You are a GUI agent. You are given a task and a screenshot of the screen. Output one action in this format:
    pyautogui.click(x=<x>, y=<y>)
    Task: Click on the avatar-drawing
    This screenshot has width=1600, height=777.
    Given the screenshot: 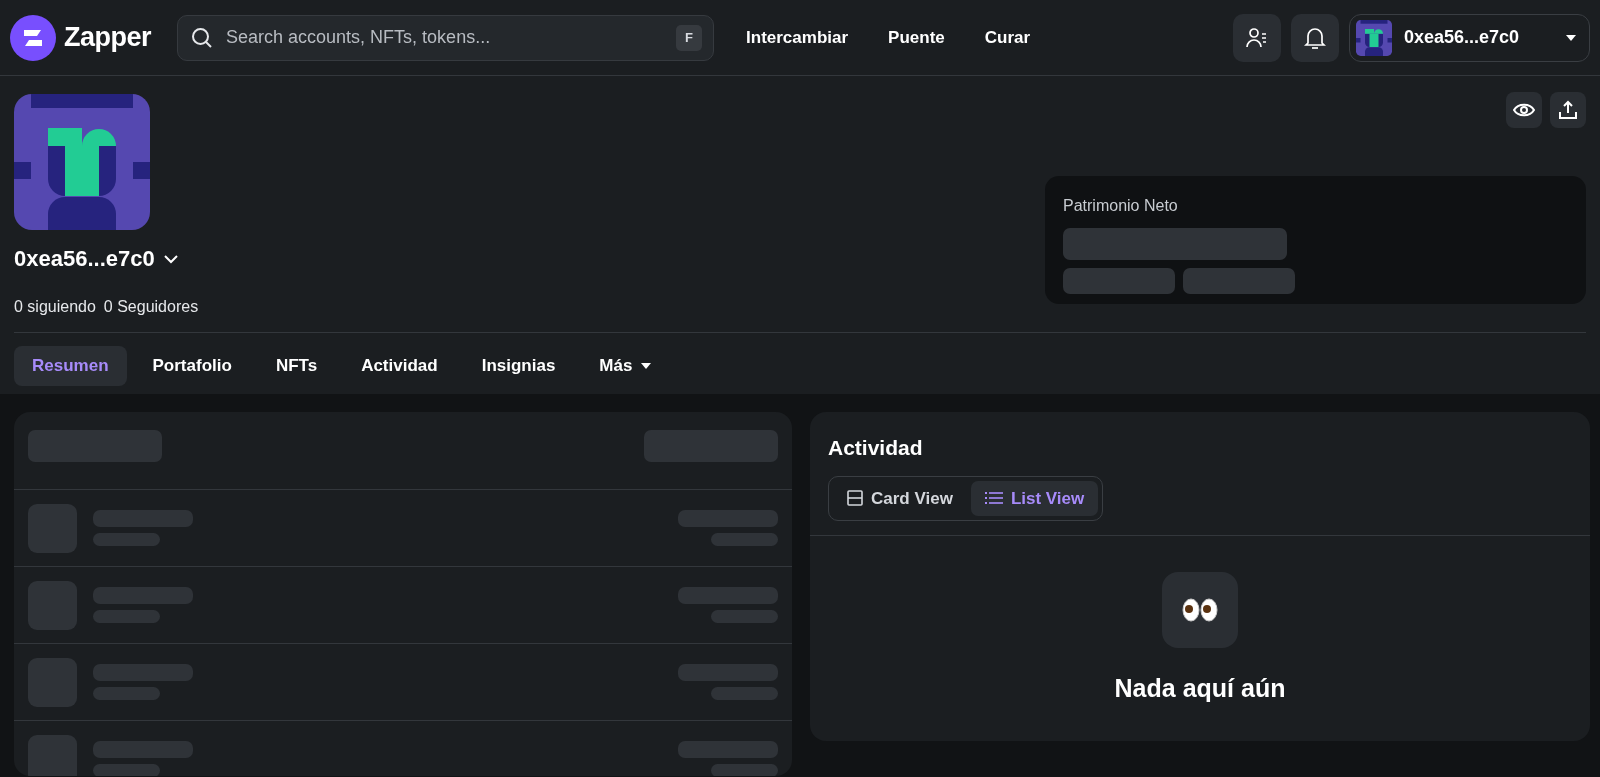 What is the action you would take?
    pyautogui.click(x=1374, y=37)
    